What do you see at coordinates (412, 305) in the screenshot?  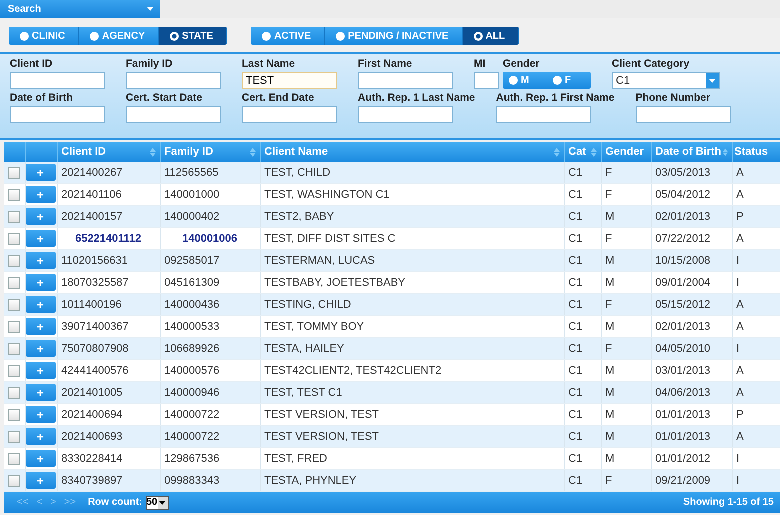 I see `table-cell: TESTING, CHILD` at bounding box center [412, 305].